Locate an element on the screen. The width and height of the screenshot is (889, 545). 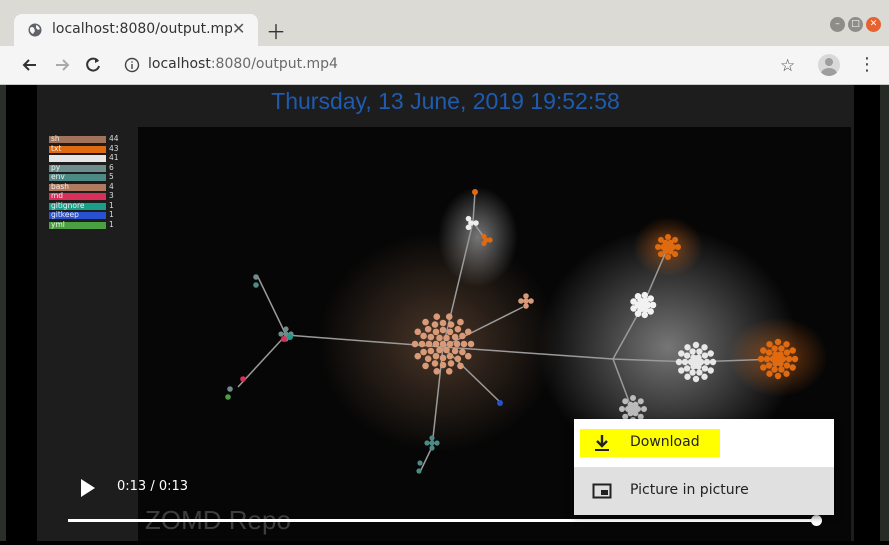
legend-label: gitignore is located at coordinates (68, 205).